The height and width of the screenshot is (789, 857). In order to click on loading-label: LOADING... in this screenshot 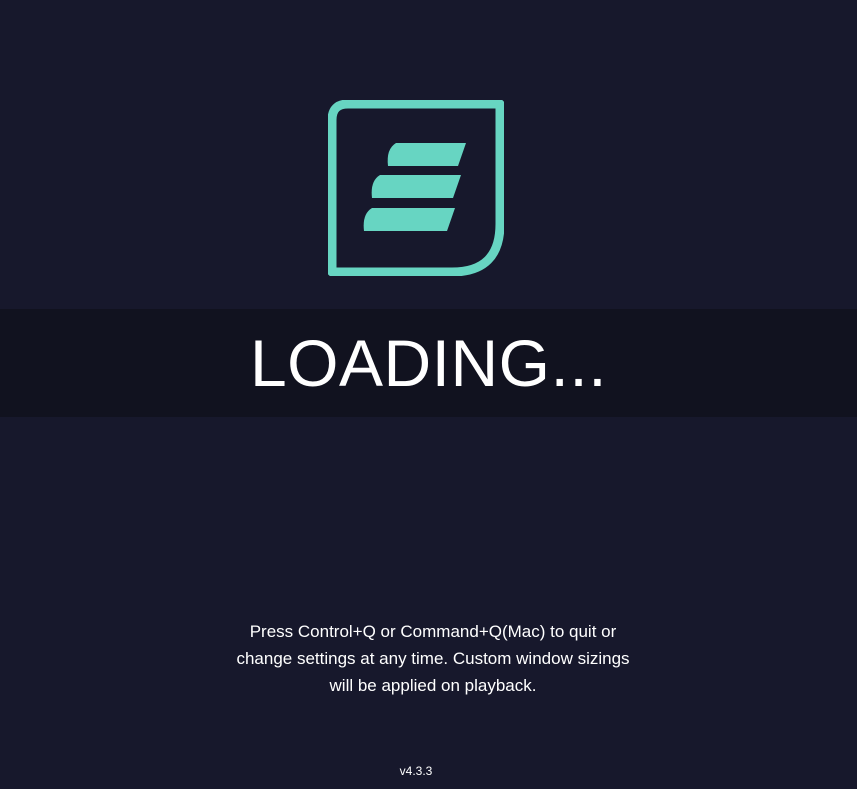, I will do `click(428, 363)`.